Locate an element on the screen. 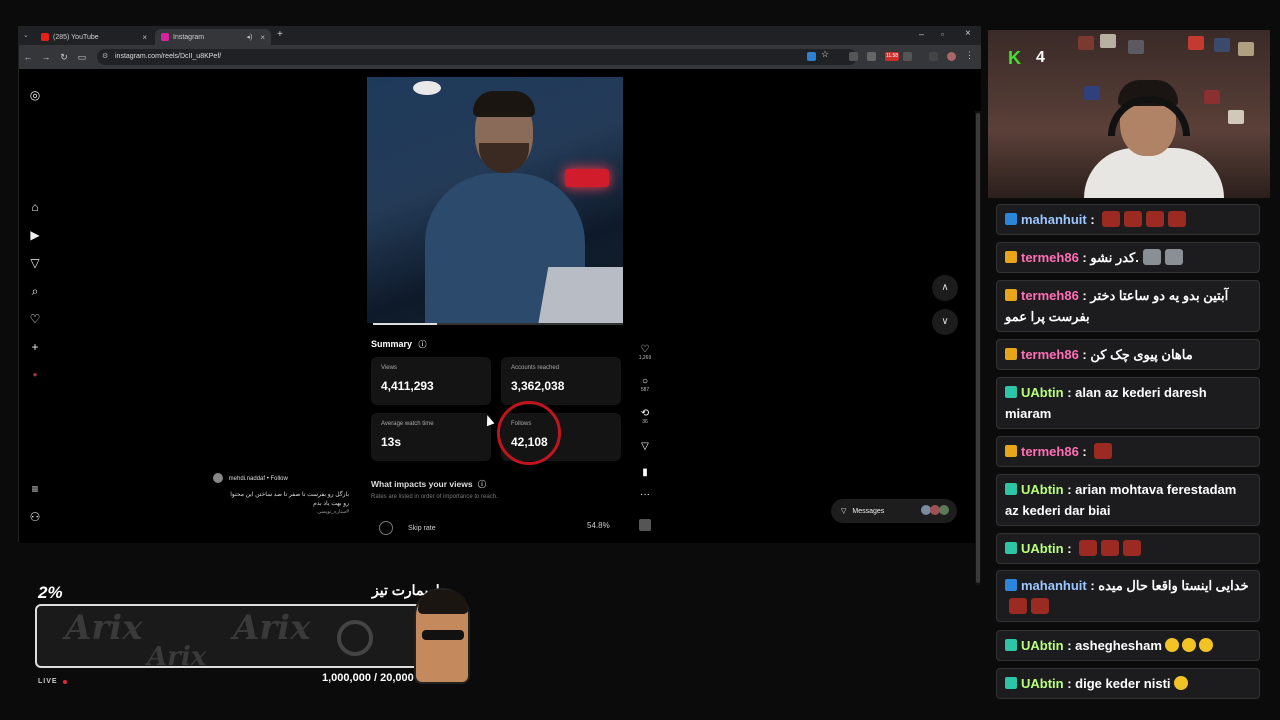  audio-button is located at coordinates (645, 525).